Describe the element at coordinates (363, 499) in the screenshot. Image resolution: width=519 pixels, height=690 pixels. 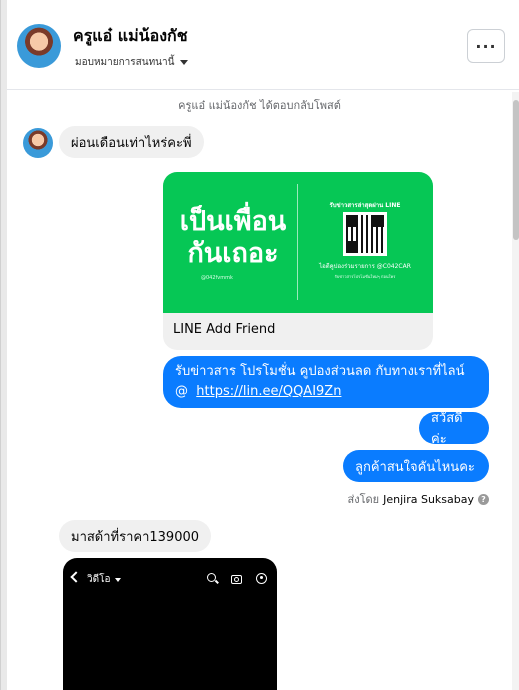
I see `sent-by-prefix: ส่งโดย` at that location.